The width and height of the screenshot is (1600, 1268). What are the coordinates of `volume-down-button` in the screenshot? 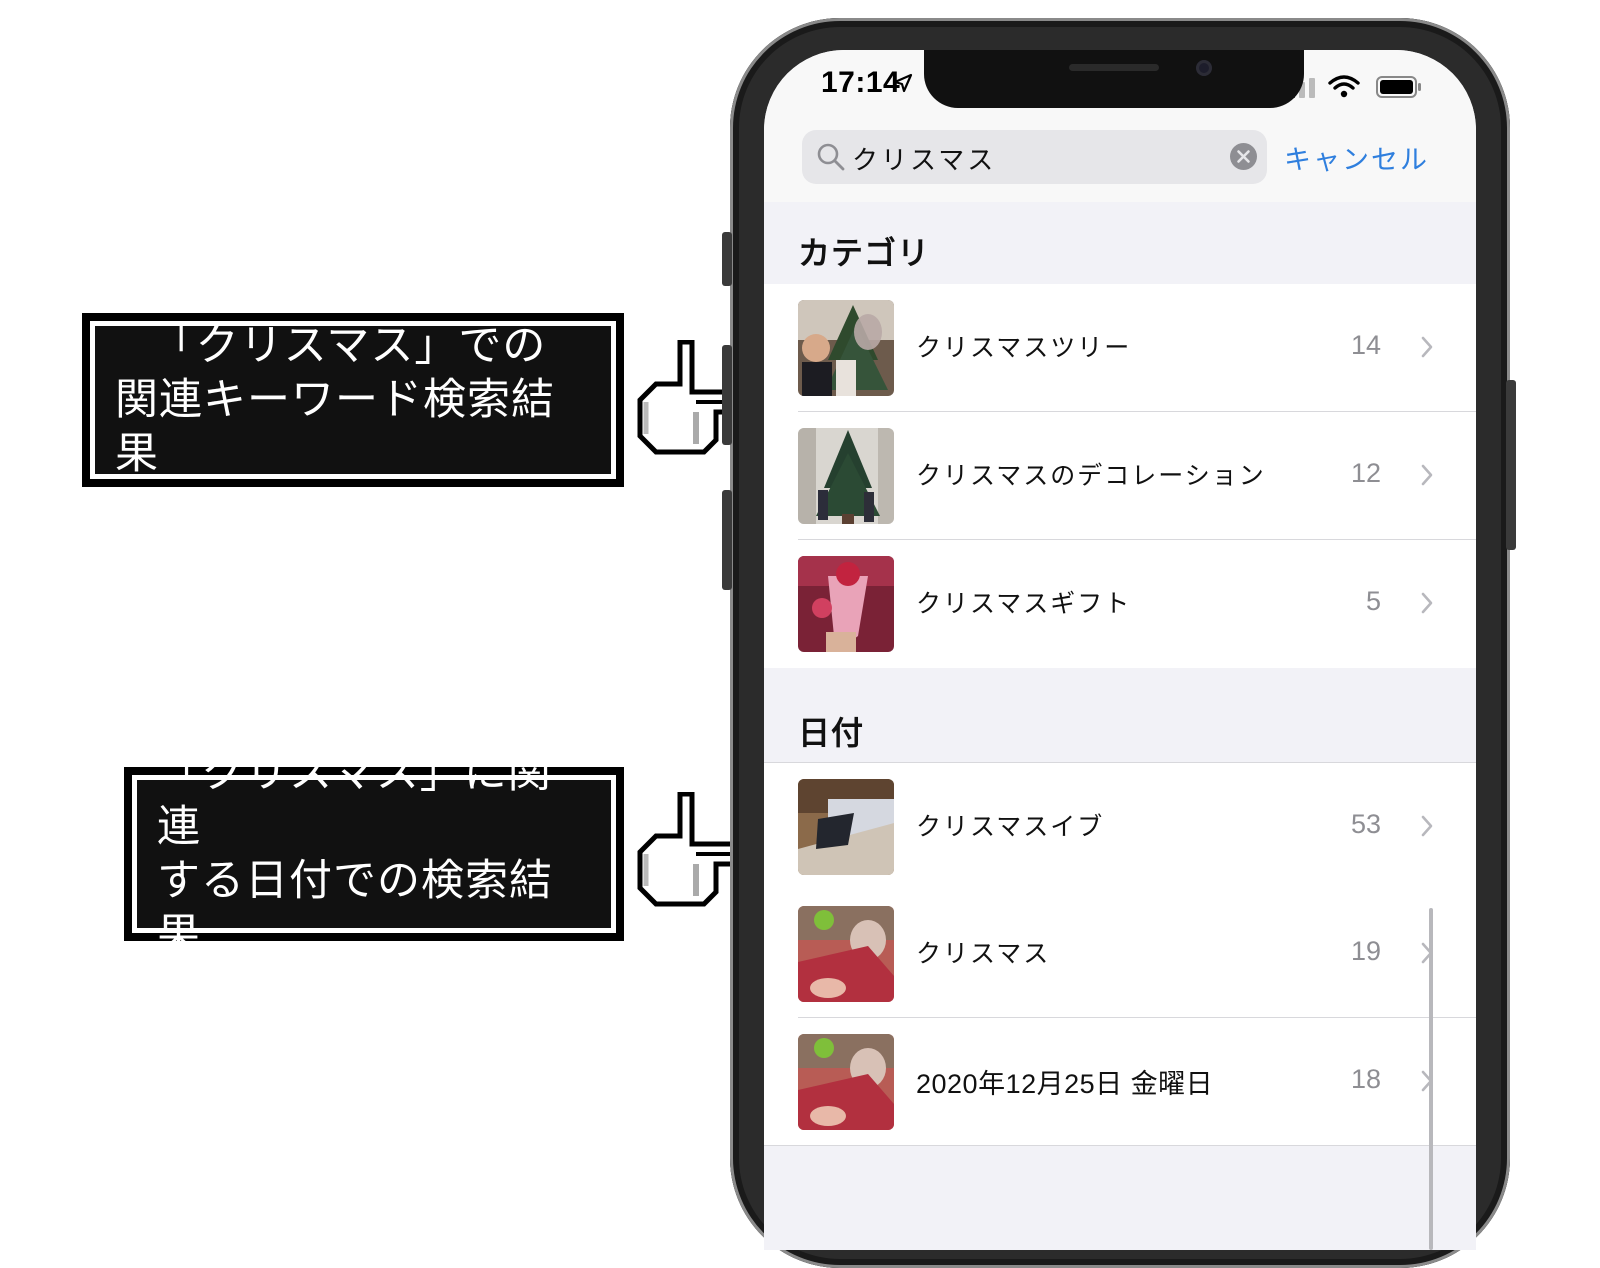 It's located at (727, 540).